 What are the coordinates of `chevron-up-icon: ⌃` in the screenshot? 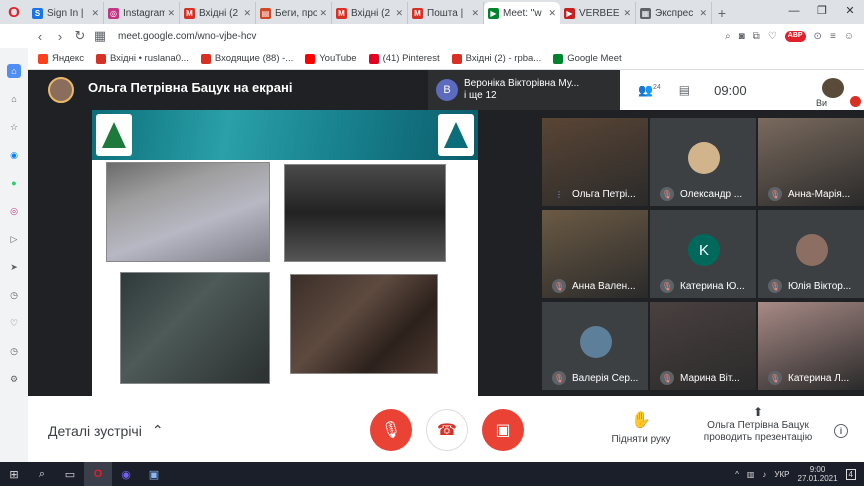 It's located at (157, 430).